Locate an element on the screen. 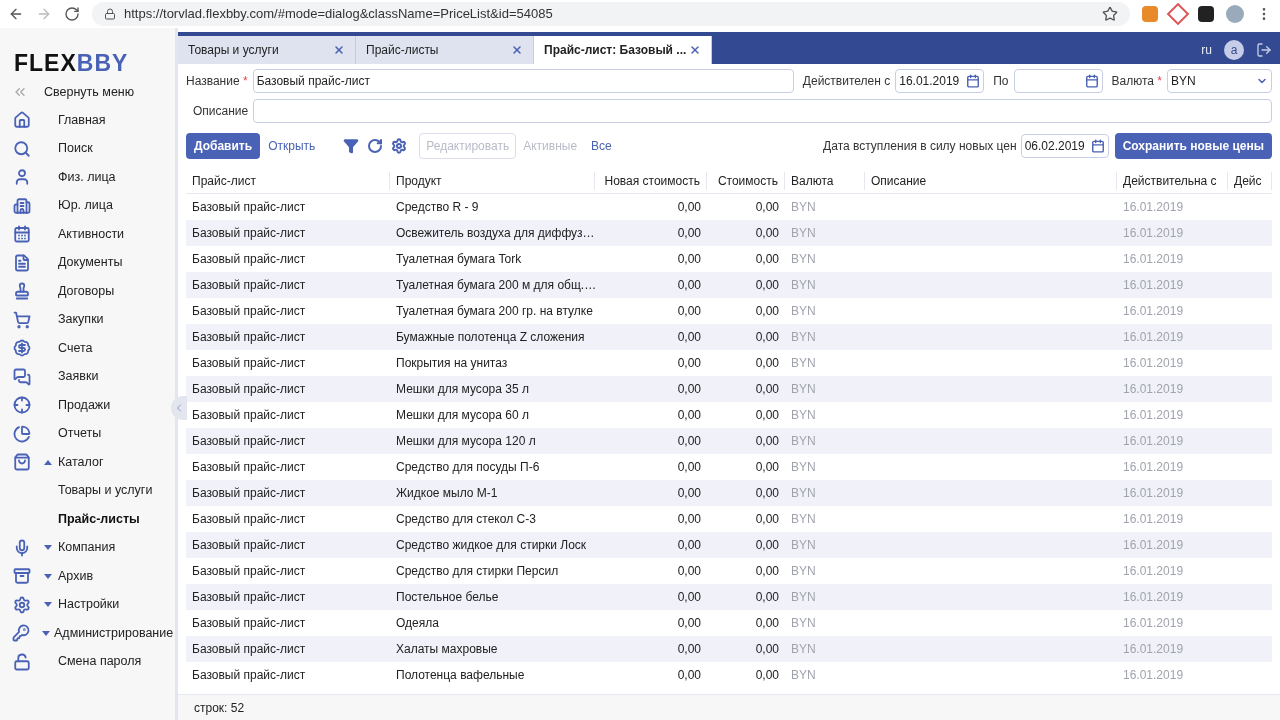  user-avatar: a is located at coordinates (1234, 50).